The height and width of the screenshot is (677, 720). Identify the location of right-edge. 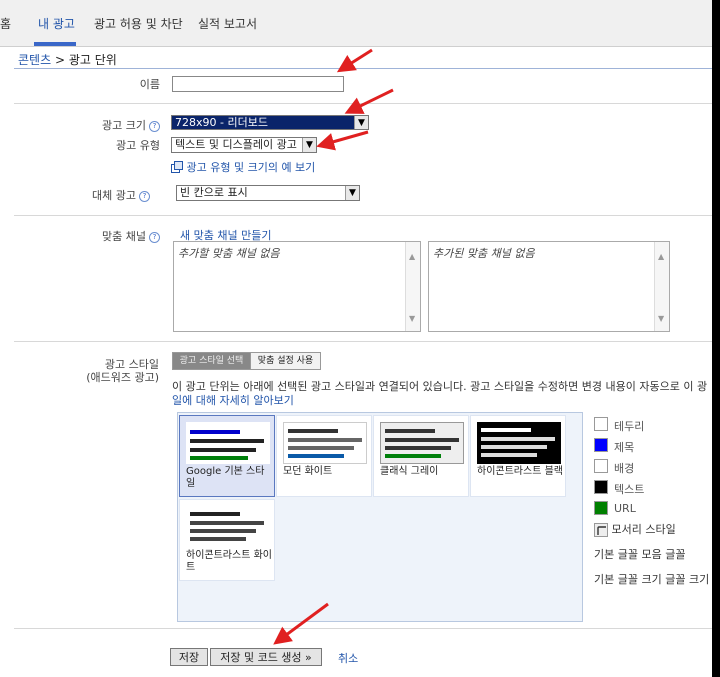
(716, 338).